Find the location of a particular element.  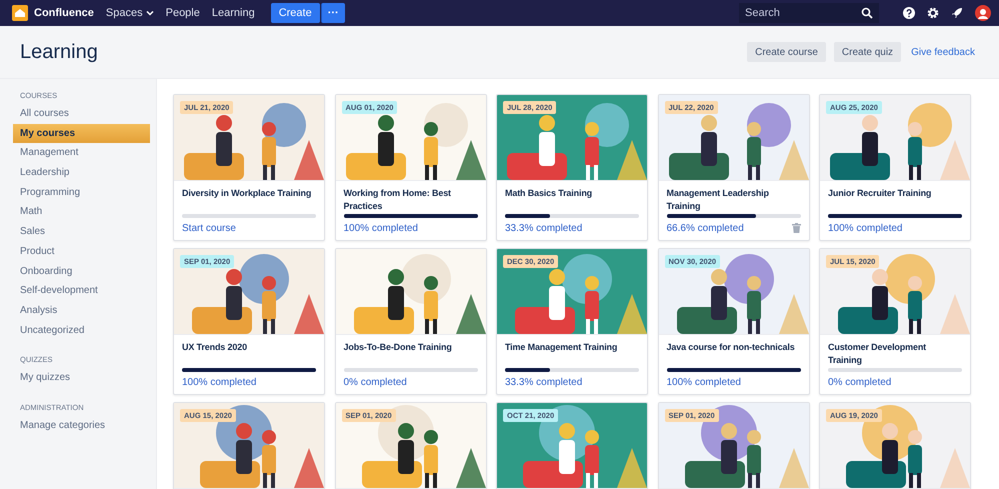

rocket-icon is located at coordinates (957, 13).